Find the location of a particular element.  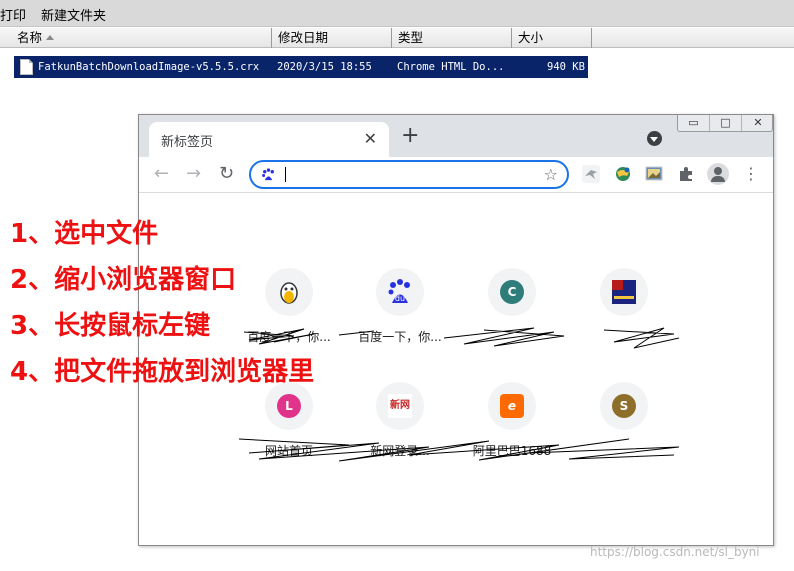

column-modified-label: 修改日期 is located at coordinates (303, 37).